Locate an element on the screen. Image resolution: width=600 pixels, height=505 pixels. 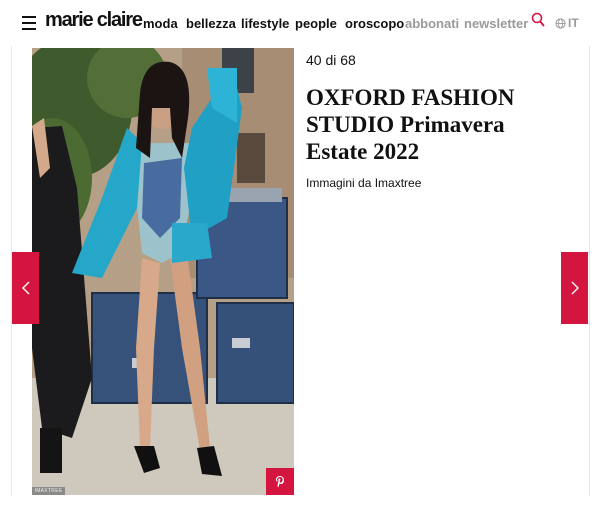
pinterest-share-button is located at coordinates (280, 481).